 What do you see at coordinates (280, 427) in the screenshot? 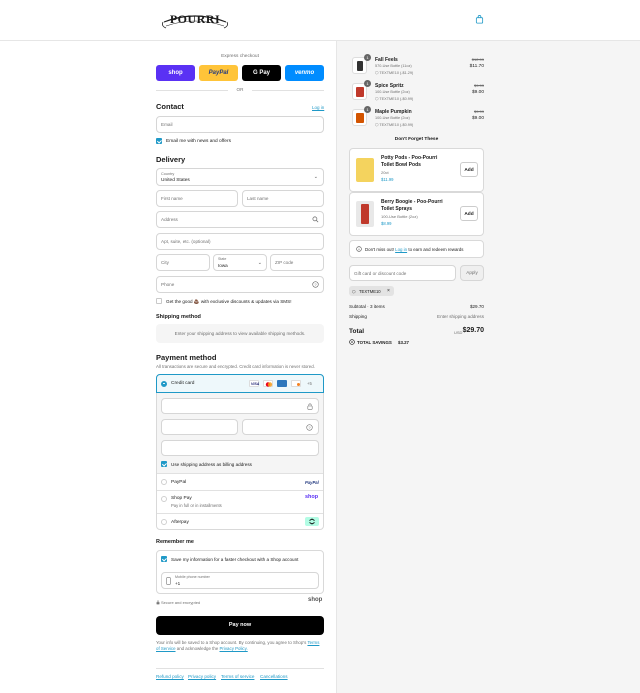
I see `security-code-input: ?` at bounding box center [280, 427].